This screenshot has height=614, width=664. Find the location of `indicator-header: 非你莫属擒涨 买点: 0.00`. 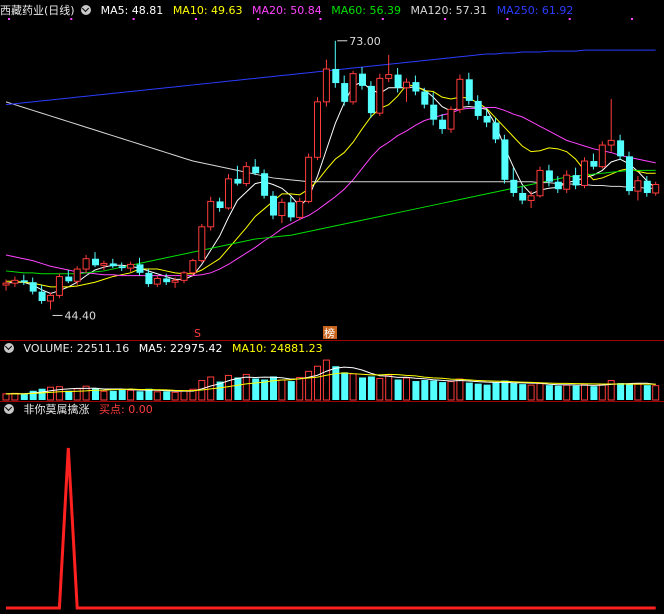

indicator-header: 非你莫属擒涨 买点: 0.00 is located at coordinates (79, 410).